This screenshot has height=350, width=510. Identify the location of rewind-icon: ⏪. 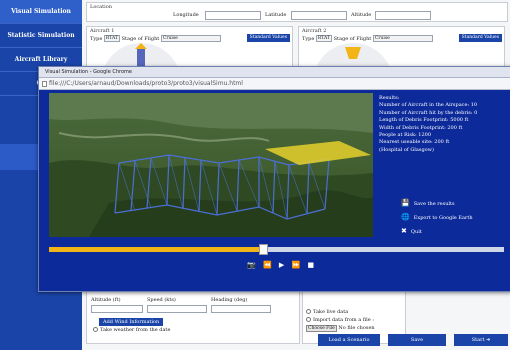
(267, 265).